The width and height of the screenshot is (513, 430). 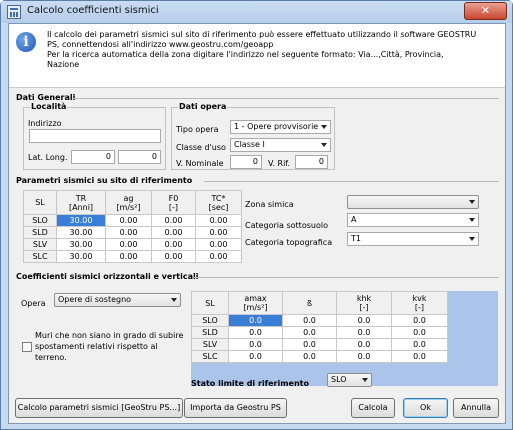 What do you see at coordinates (419, 303) in the screenshot?
I see `column-header: kvk [-]` at bounding box center [419, 303].